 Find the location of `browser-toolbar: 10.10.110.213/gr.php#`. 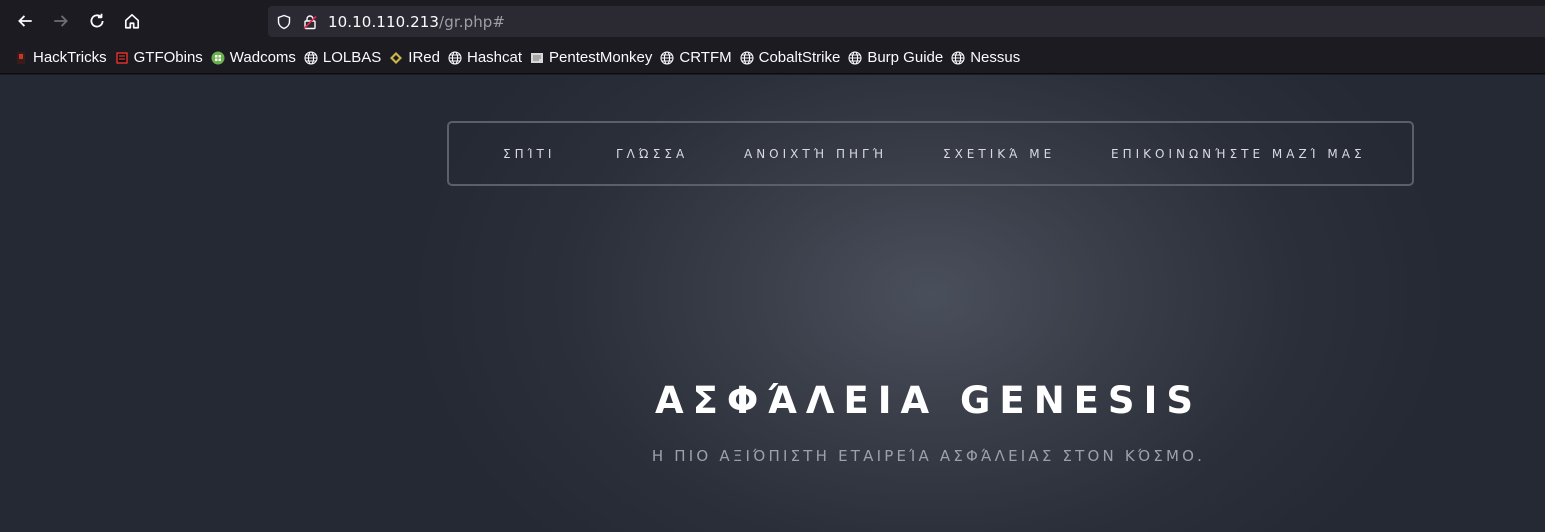

browser-toolbar: 10.10.110.213/gr.php# is located at coordinates (772, 21).